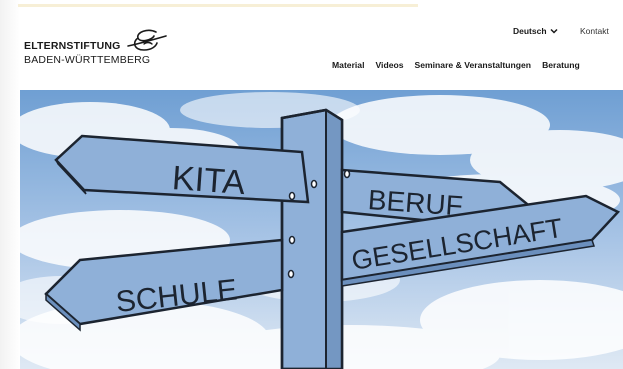  I want to click on logo-text-line2: BADEN-WÜRTTEMBERG, so click(87, 60).